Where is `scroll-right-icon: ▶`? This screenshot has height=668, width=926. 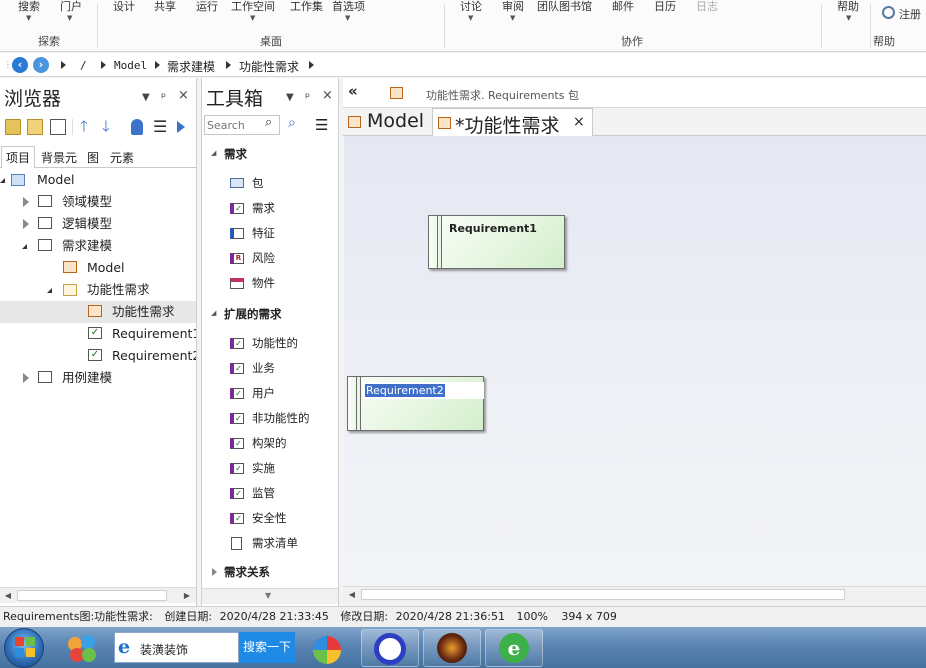 scroll-right-icon: ▶ is located at coordinates (187, 596).